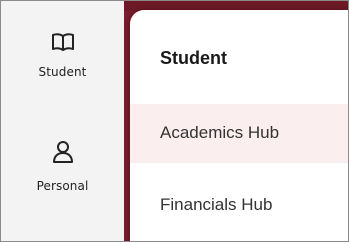 The height and width of the screenshot is (242, 349). I want to click on person-icon, so click(63, 152).